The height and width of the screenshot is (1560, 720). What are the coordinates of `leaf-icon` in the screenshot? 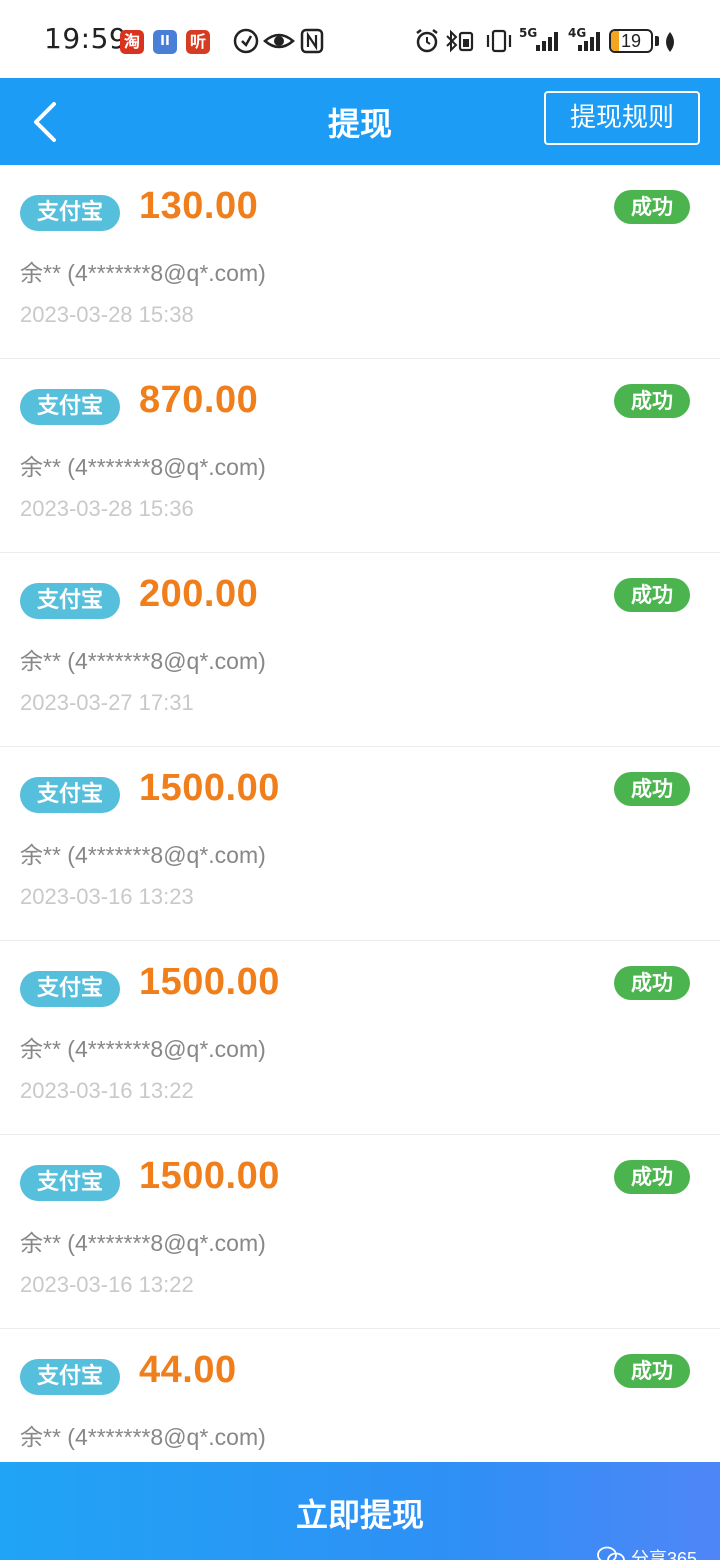 It's located at (670, 42).